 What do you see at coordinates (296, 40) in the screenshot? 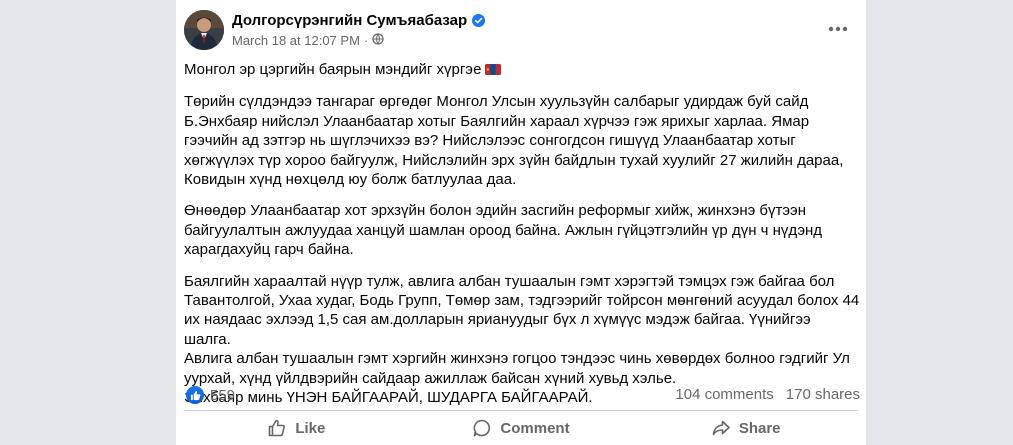
I see `post-timestamp: March 18 at 12:07 PM` at bounding box center [296, 40].